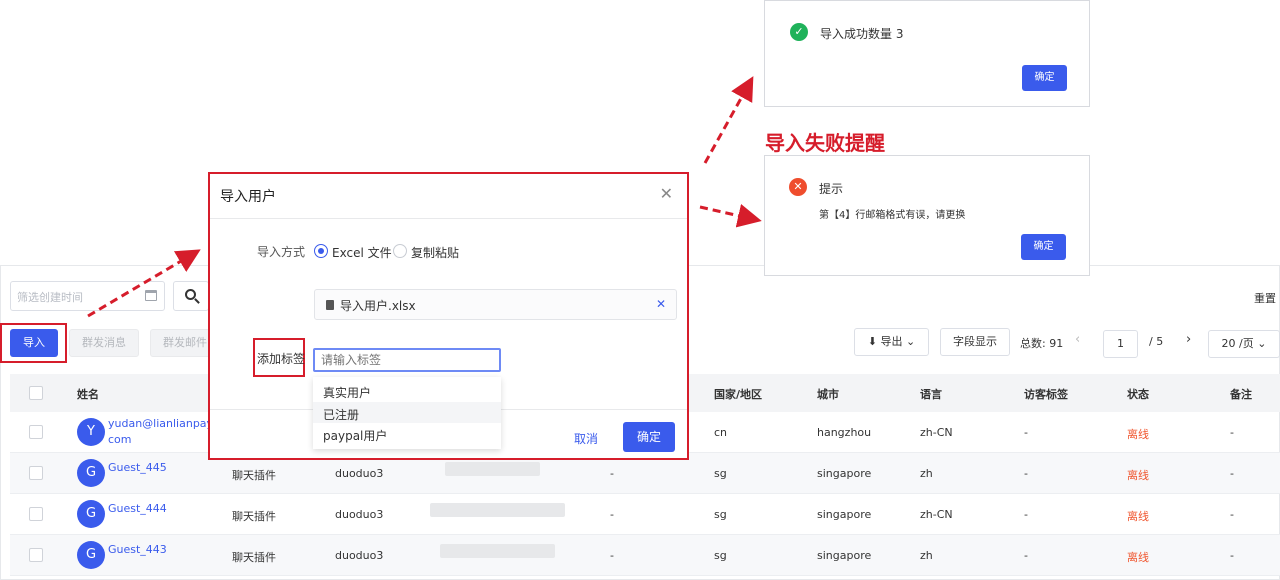 This screenshot has height=580, width=1280. I want to click on error-message: 第【4】行邮箱格式有误，请更换, so click(892, 215).